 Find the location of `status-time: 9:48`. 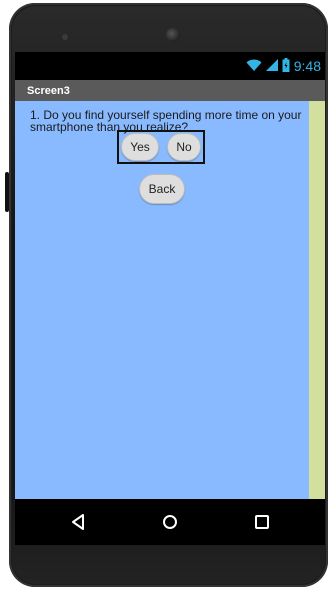

status-time: 9:48 is located at coordinates (307, 66).